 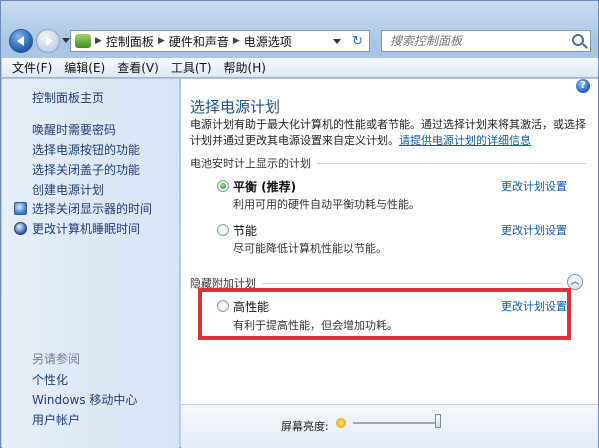 I want to click on change-plan-settings-power-saver: 更改计划设置, so click(x=534, y=230).